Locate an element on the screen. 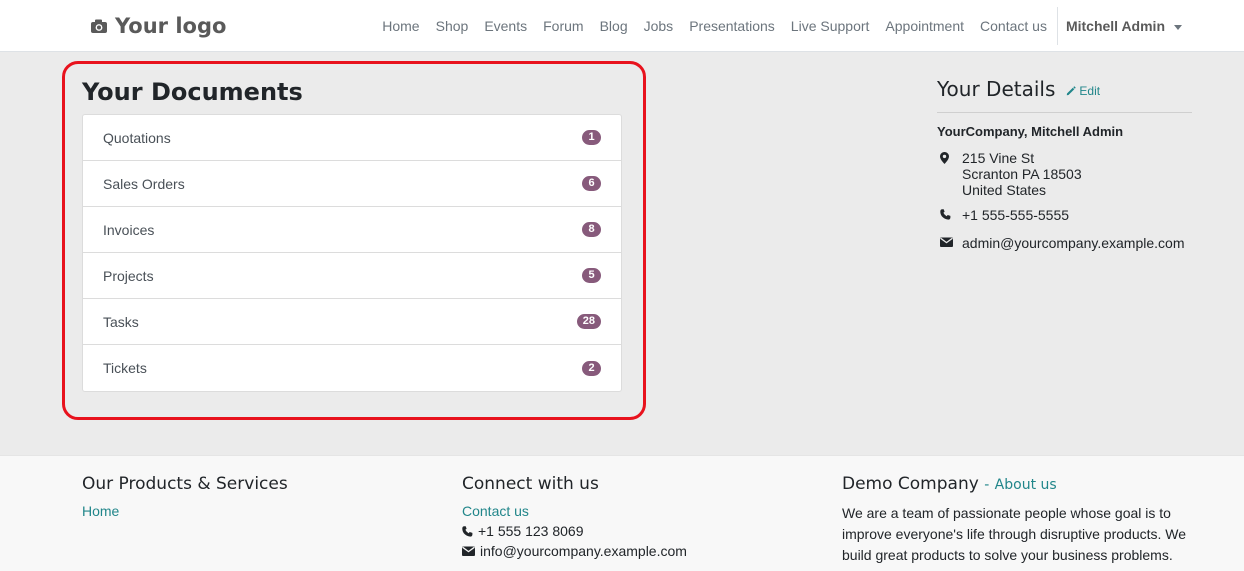  nav-home: Home is located at coordinates (400, 26).